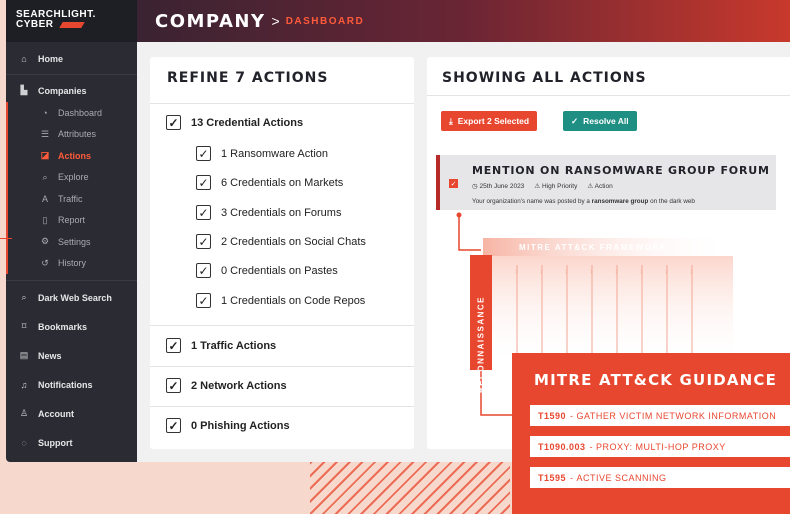  Describe the element at coordinates (71, 442) in the screenshot. I see `sidebar-item-support: ◌ Support` at that location.